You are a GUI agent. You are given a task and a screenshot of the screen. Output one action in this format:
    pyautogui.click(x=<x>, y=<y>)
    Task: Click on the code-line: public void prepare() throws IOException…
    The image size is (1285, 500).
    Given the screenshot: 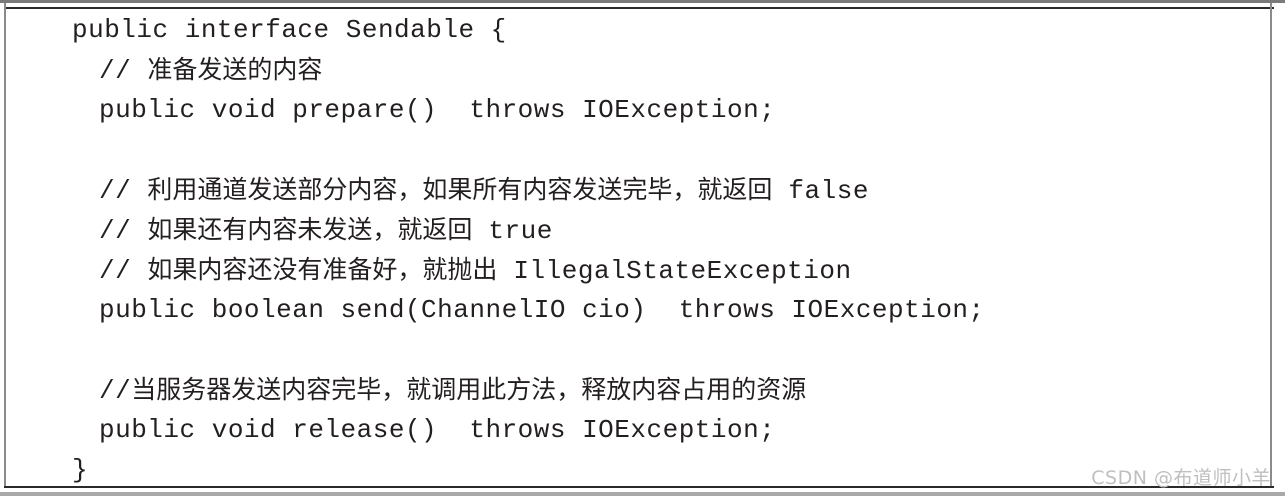 What is the action you would take?
    pyautogui.click(x=437, y=110)
    